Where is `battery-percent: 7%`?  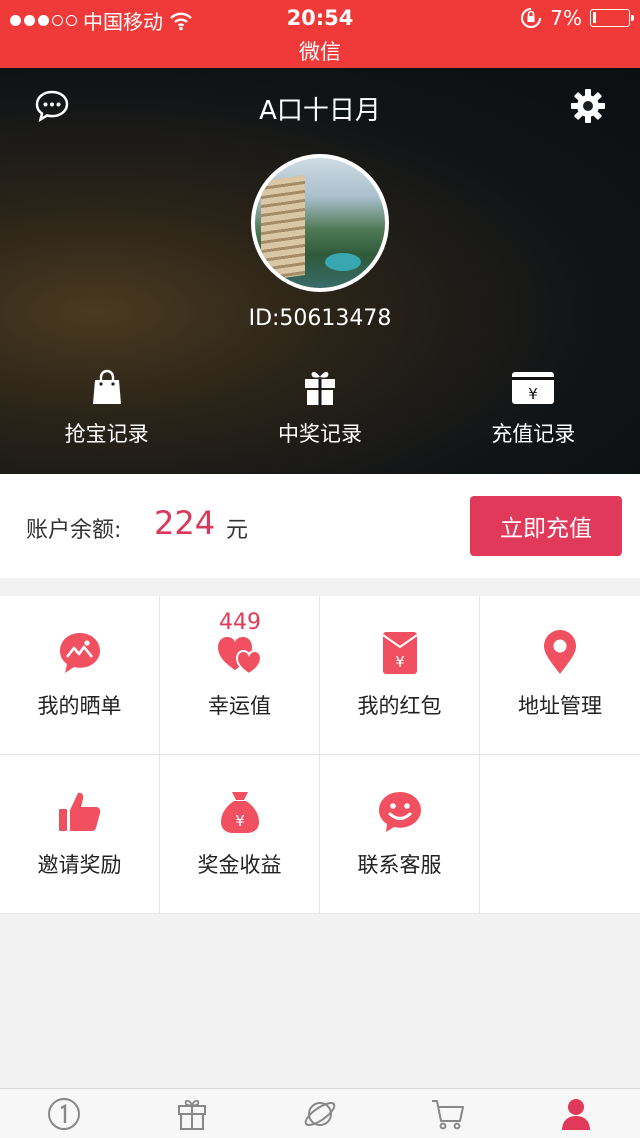 battery-percent: 7% is located at coordinates (566, 18).